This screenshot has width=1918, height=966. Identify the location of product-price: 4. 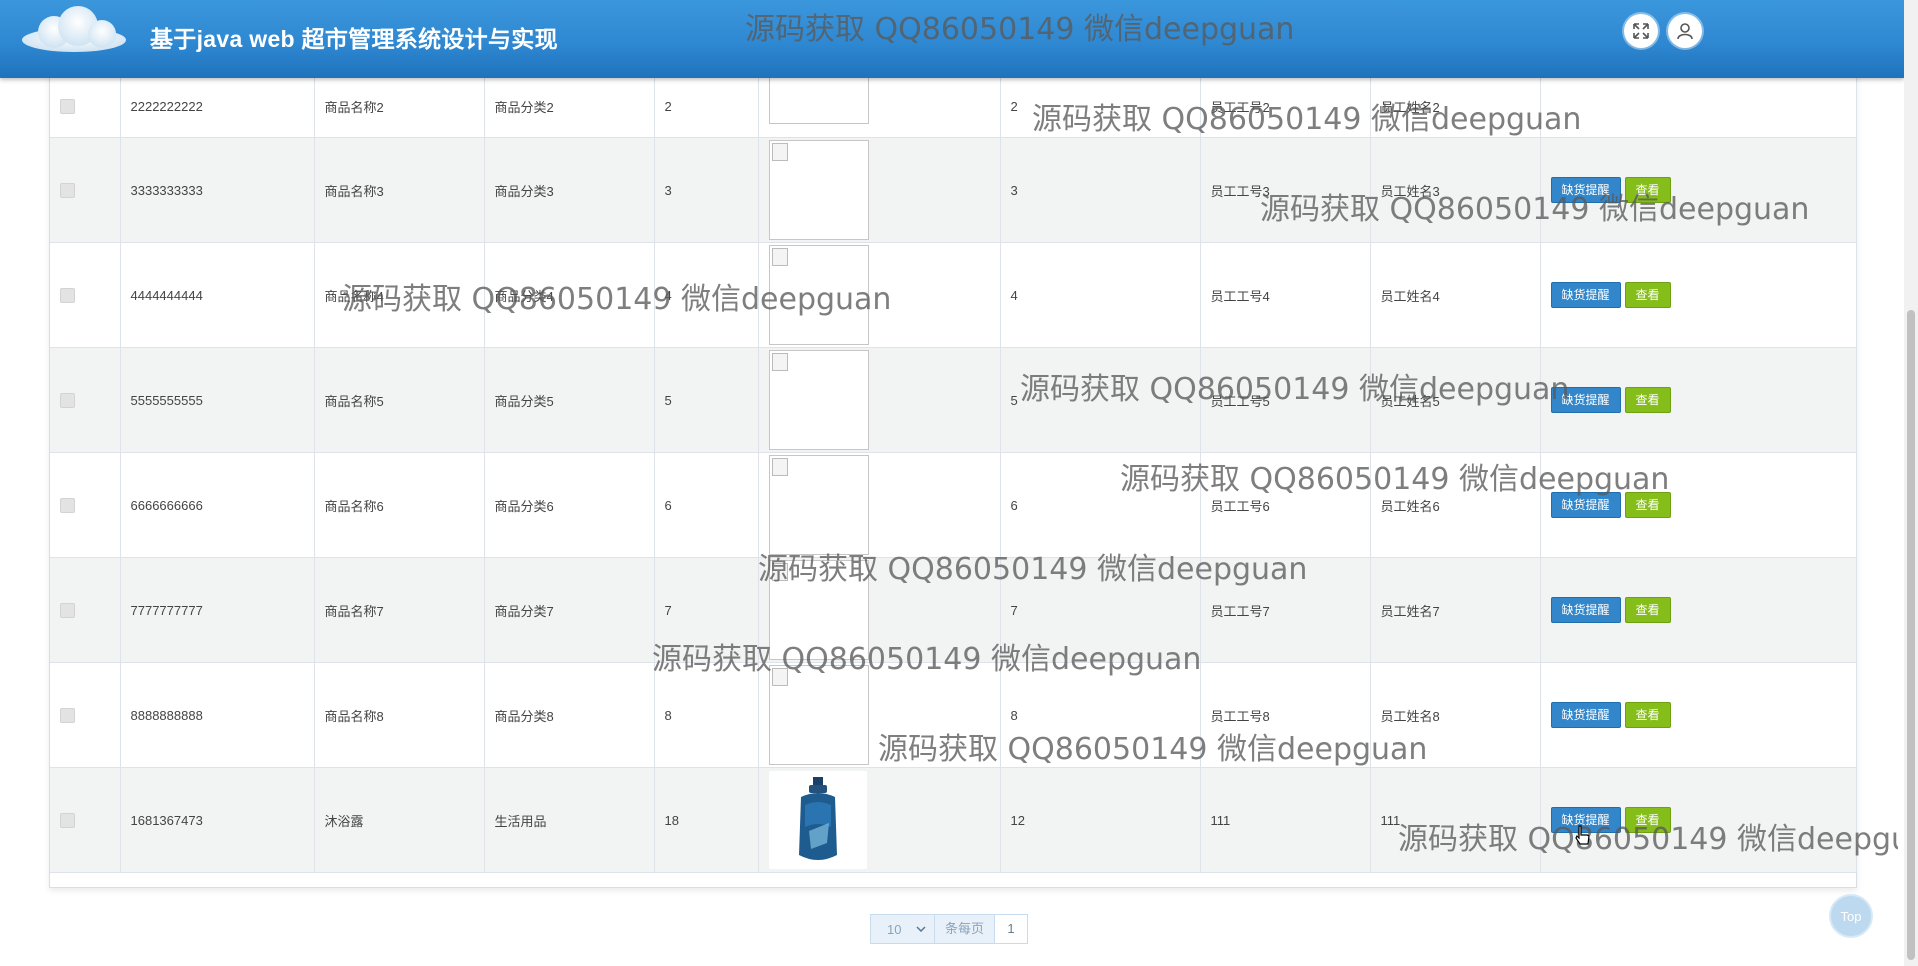
(668, 295).